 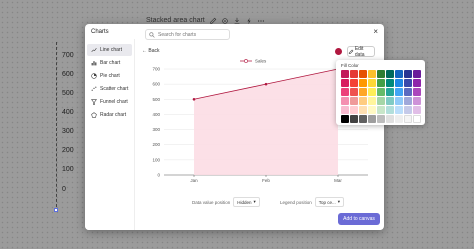 What do you see at coordinates (152, 34) in the screenshot?
I see `search-icon` at bounding box center [152, 34].